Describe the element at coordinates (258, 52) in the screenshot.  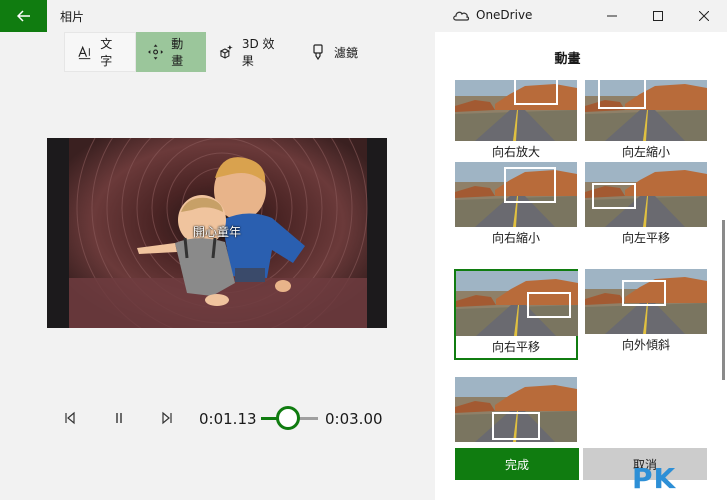
I see `3d-effects-label: 3D 效果` at that location.